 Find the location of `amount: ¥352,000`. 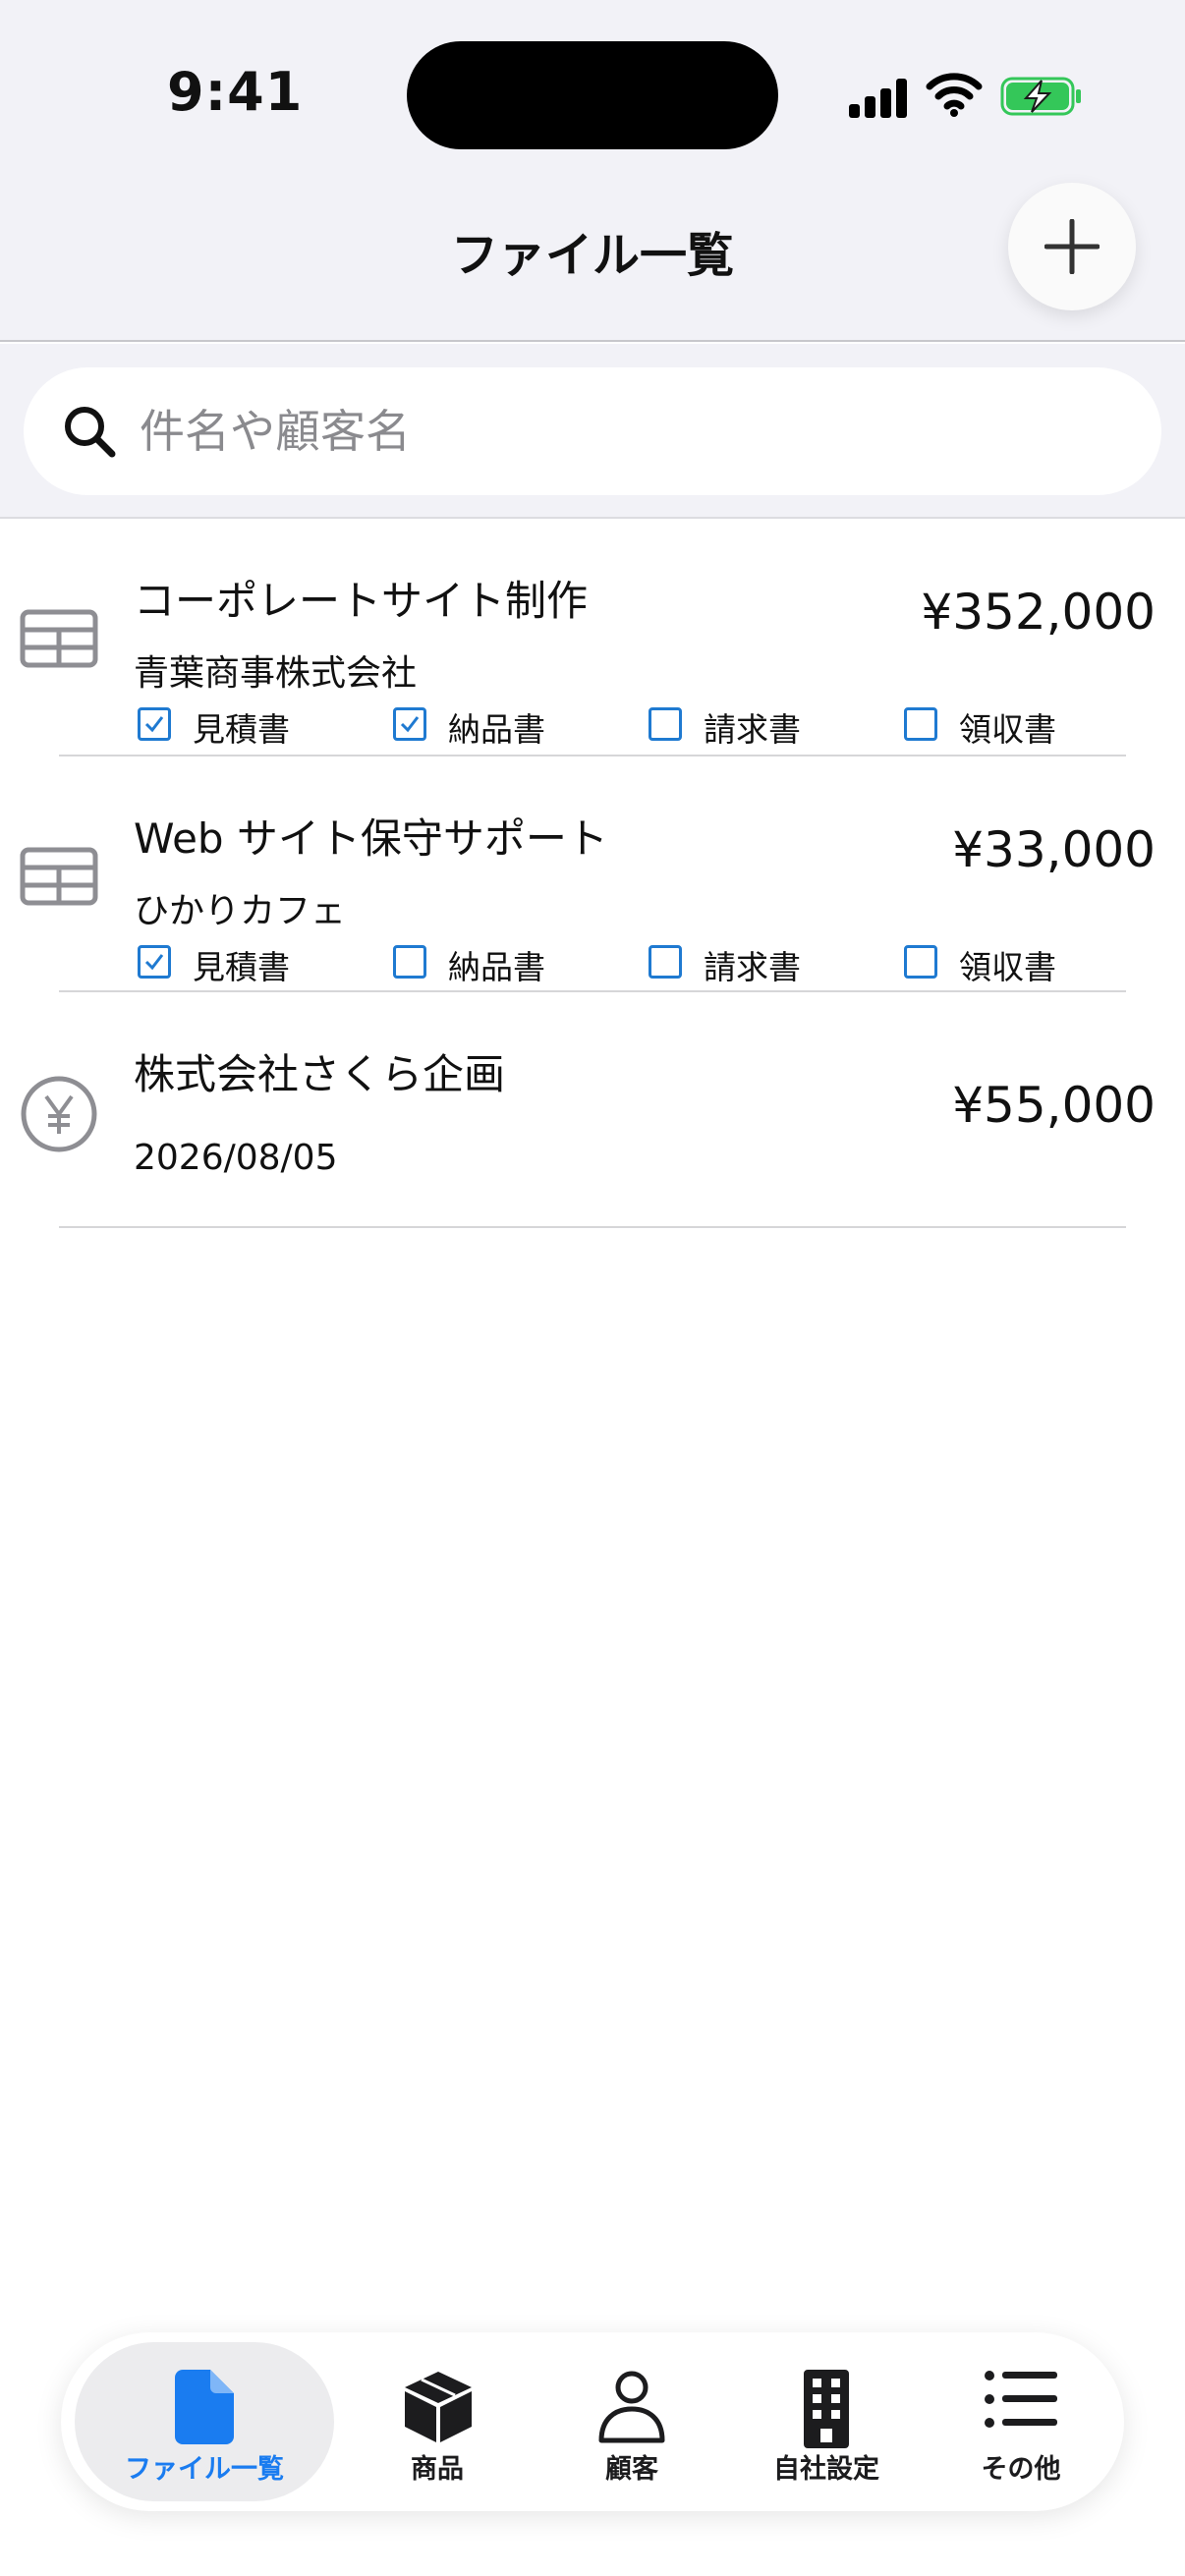

amount: ¥352,000 is located at coordinates (1038, 612).